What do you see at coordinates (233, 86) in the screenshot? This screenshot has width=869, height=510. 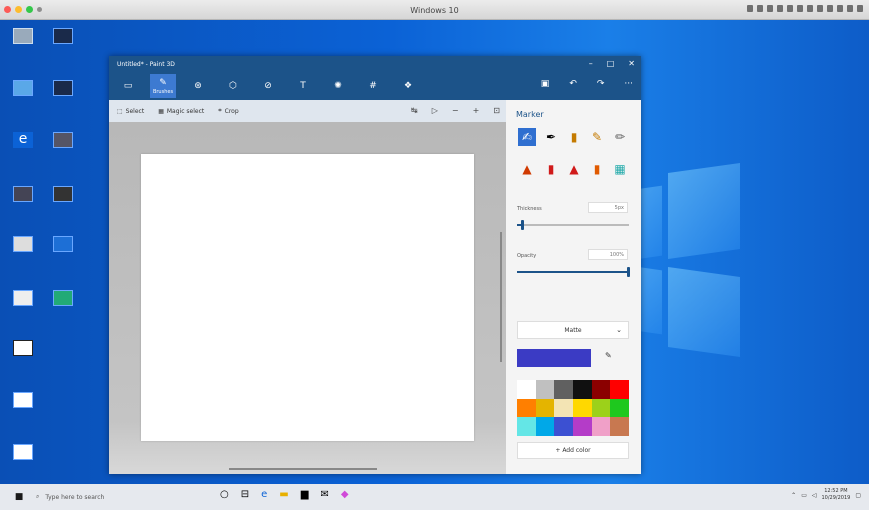 I see `tab-3d-shapes: ⬡` at bounding box center [233, 86].